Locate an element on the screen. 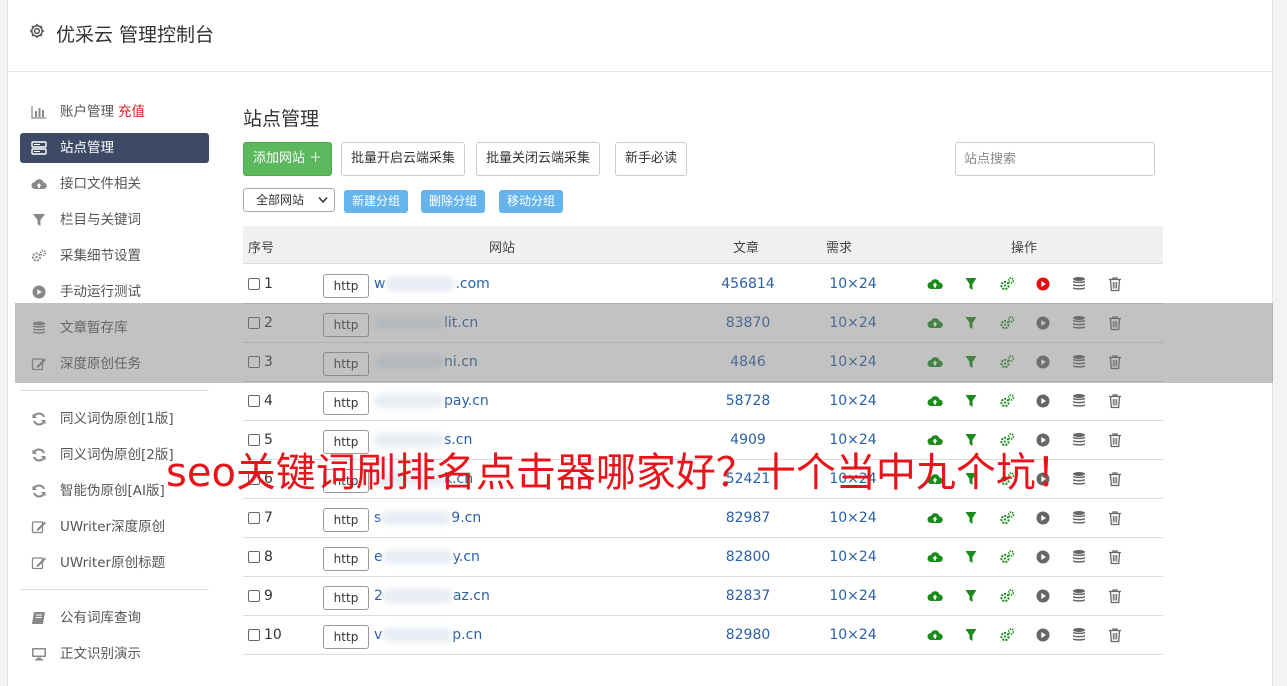  add-site-button: 添加网站 ＋ is located at coordinates (288, 159).